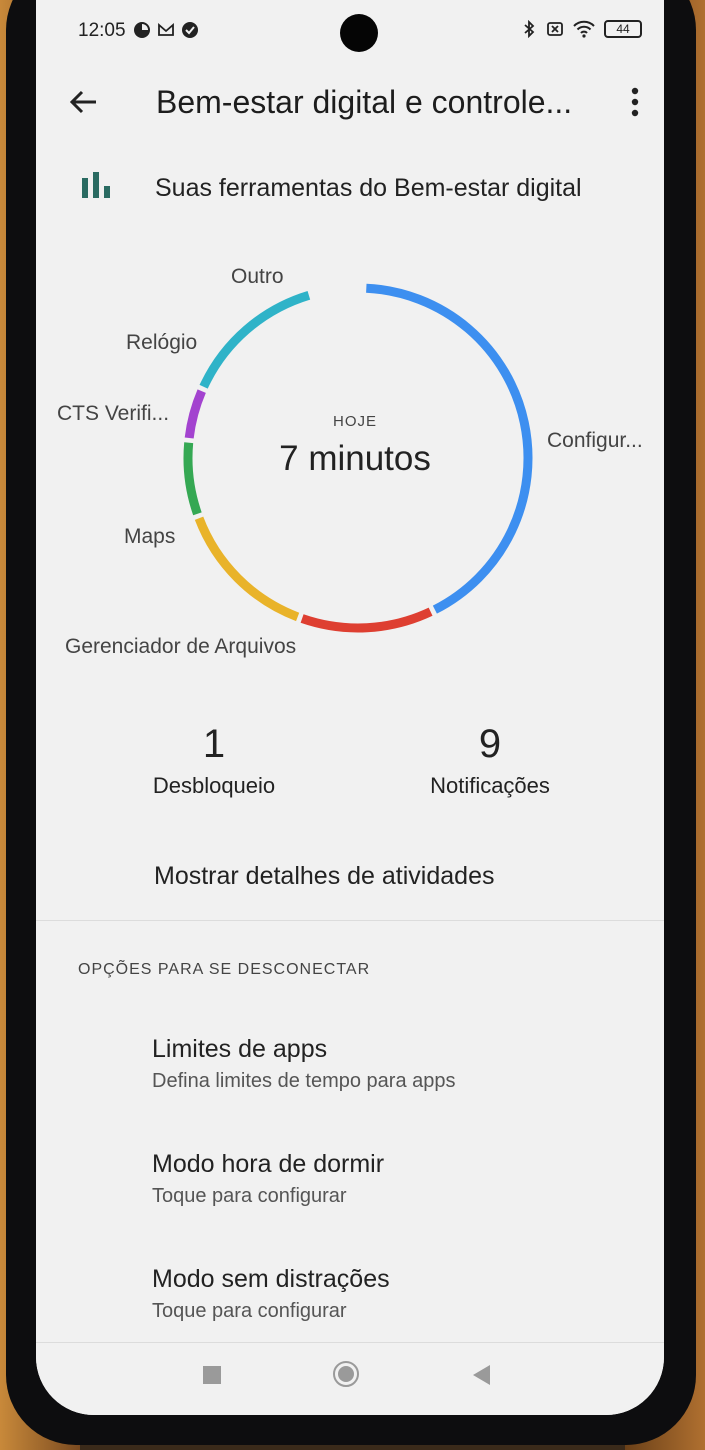  I want to click on segment-label-other: Outro, so click(257, 277).